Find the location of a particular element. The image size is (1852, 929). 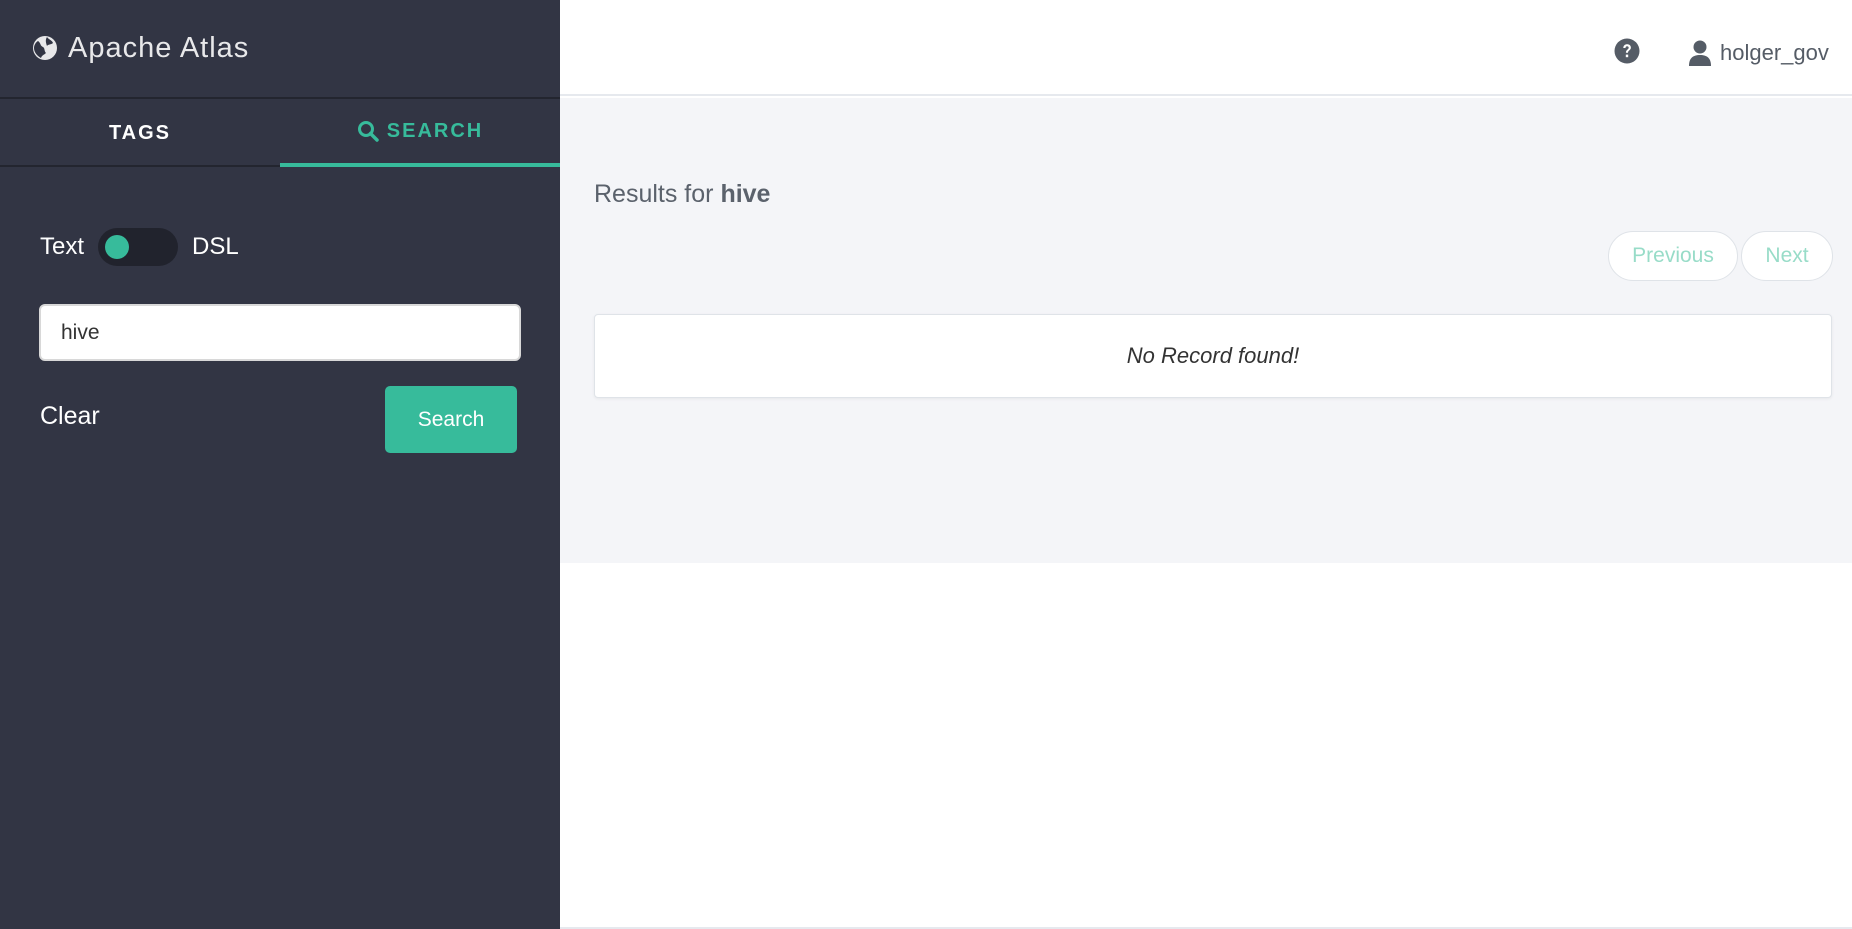

results-query: hive is located at coordinates (745, 194).